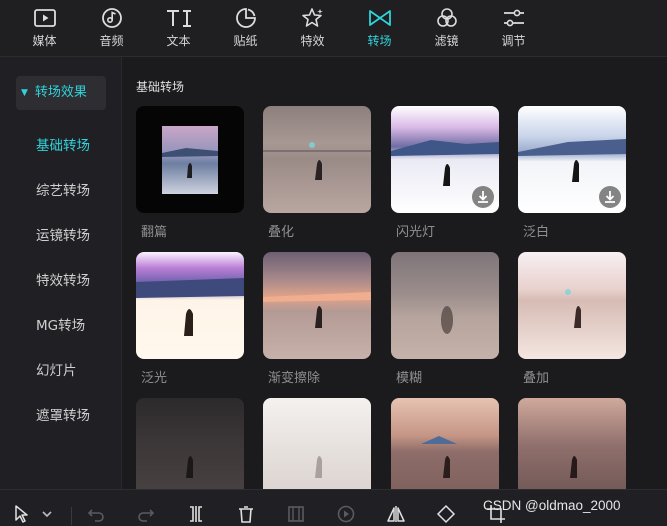  What do you see at coordinates (294, 378) in the screenshot?
I see `card-label: 渐变擦除` at bounding box center [294, 378].